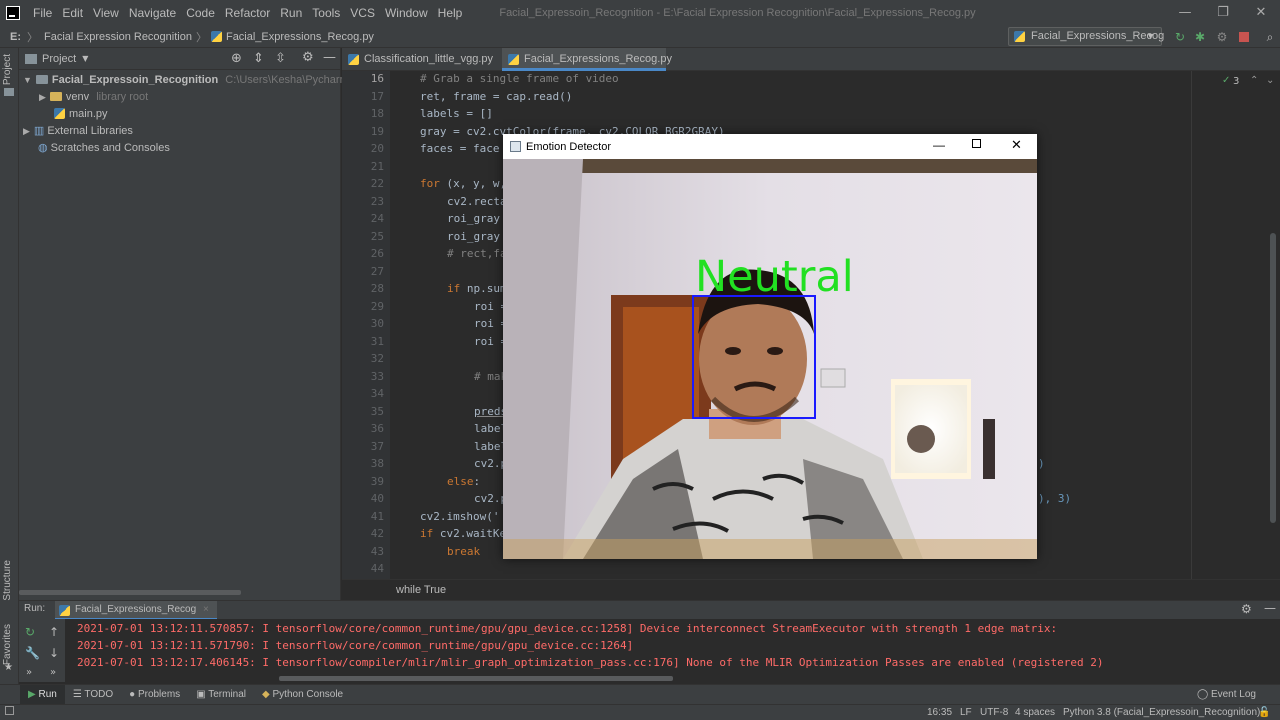 This screenshot has height=720, width=1280. I want to click on play-icon: ▶, so click(33, 694).